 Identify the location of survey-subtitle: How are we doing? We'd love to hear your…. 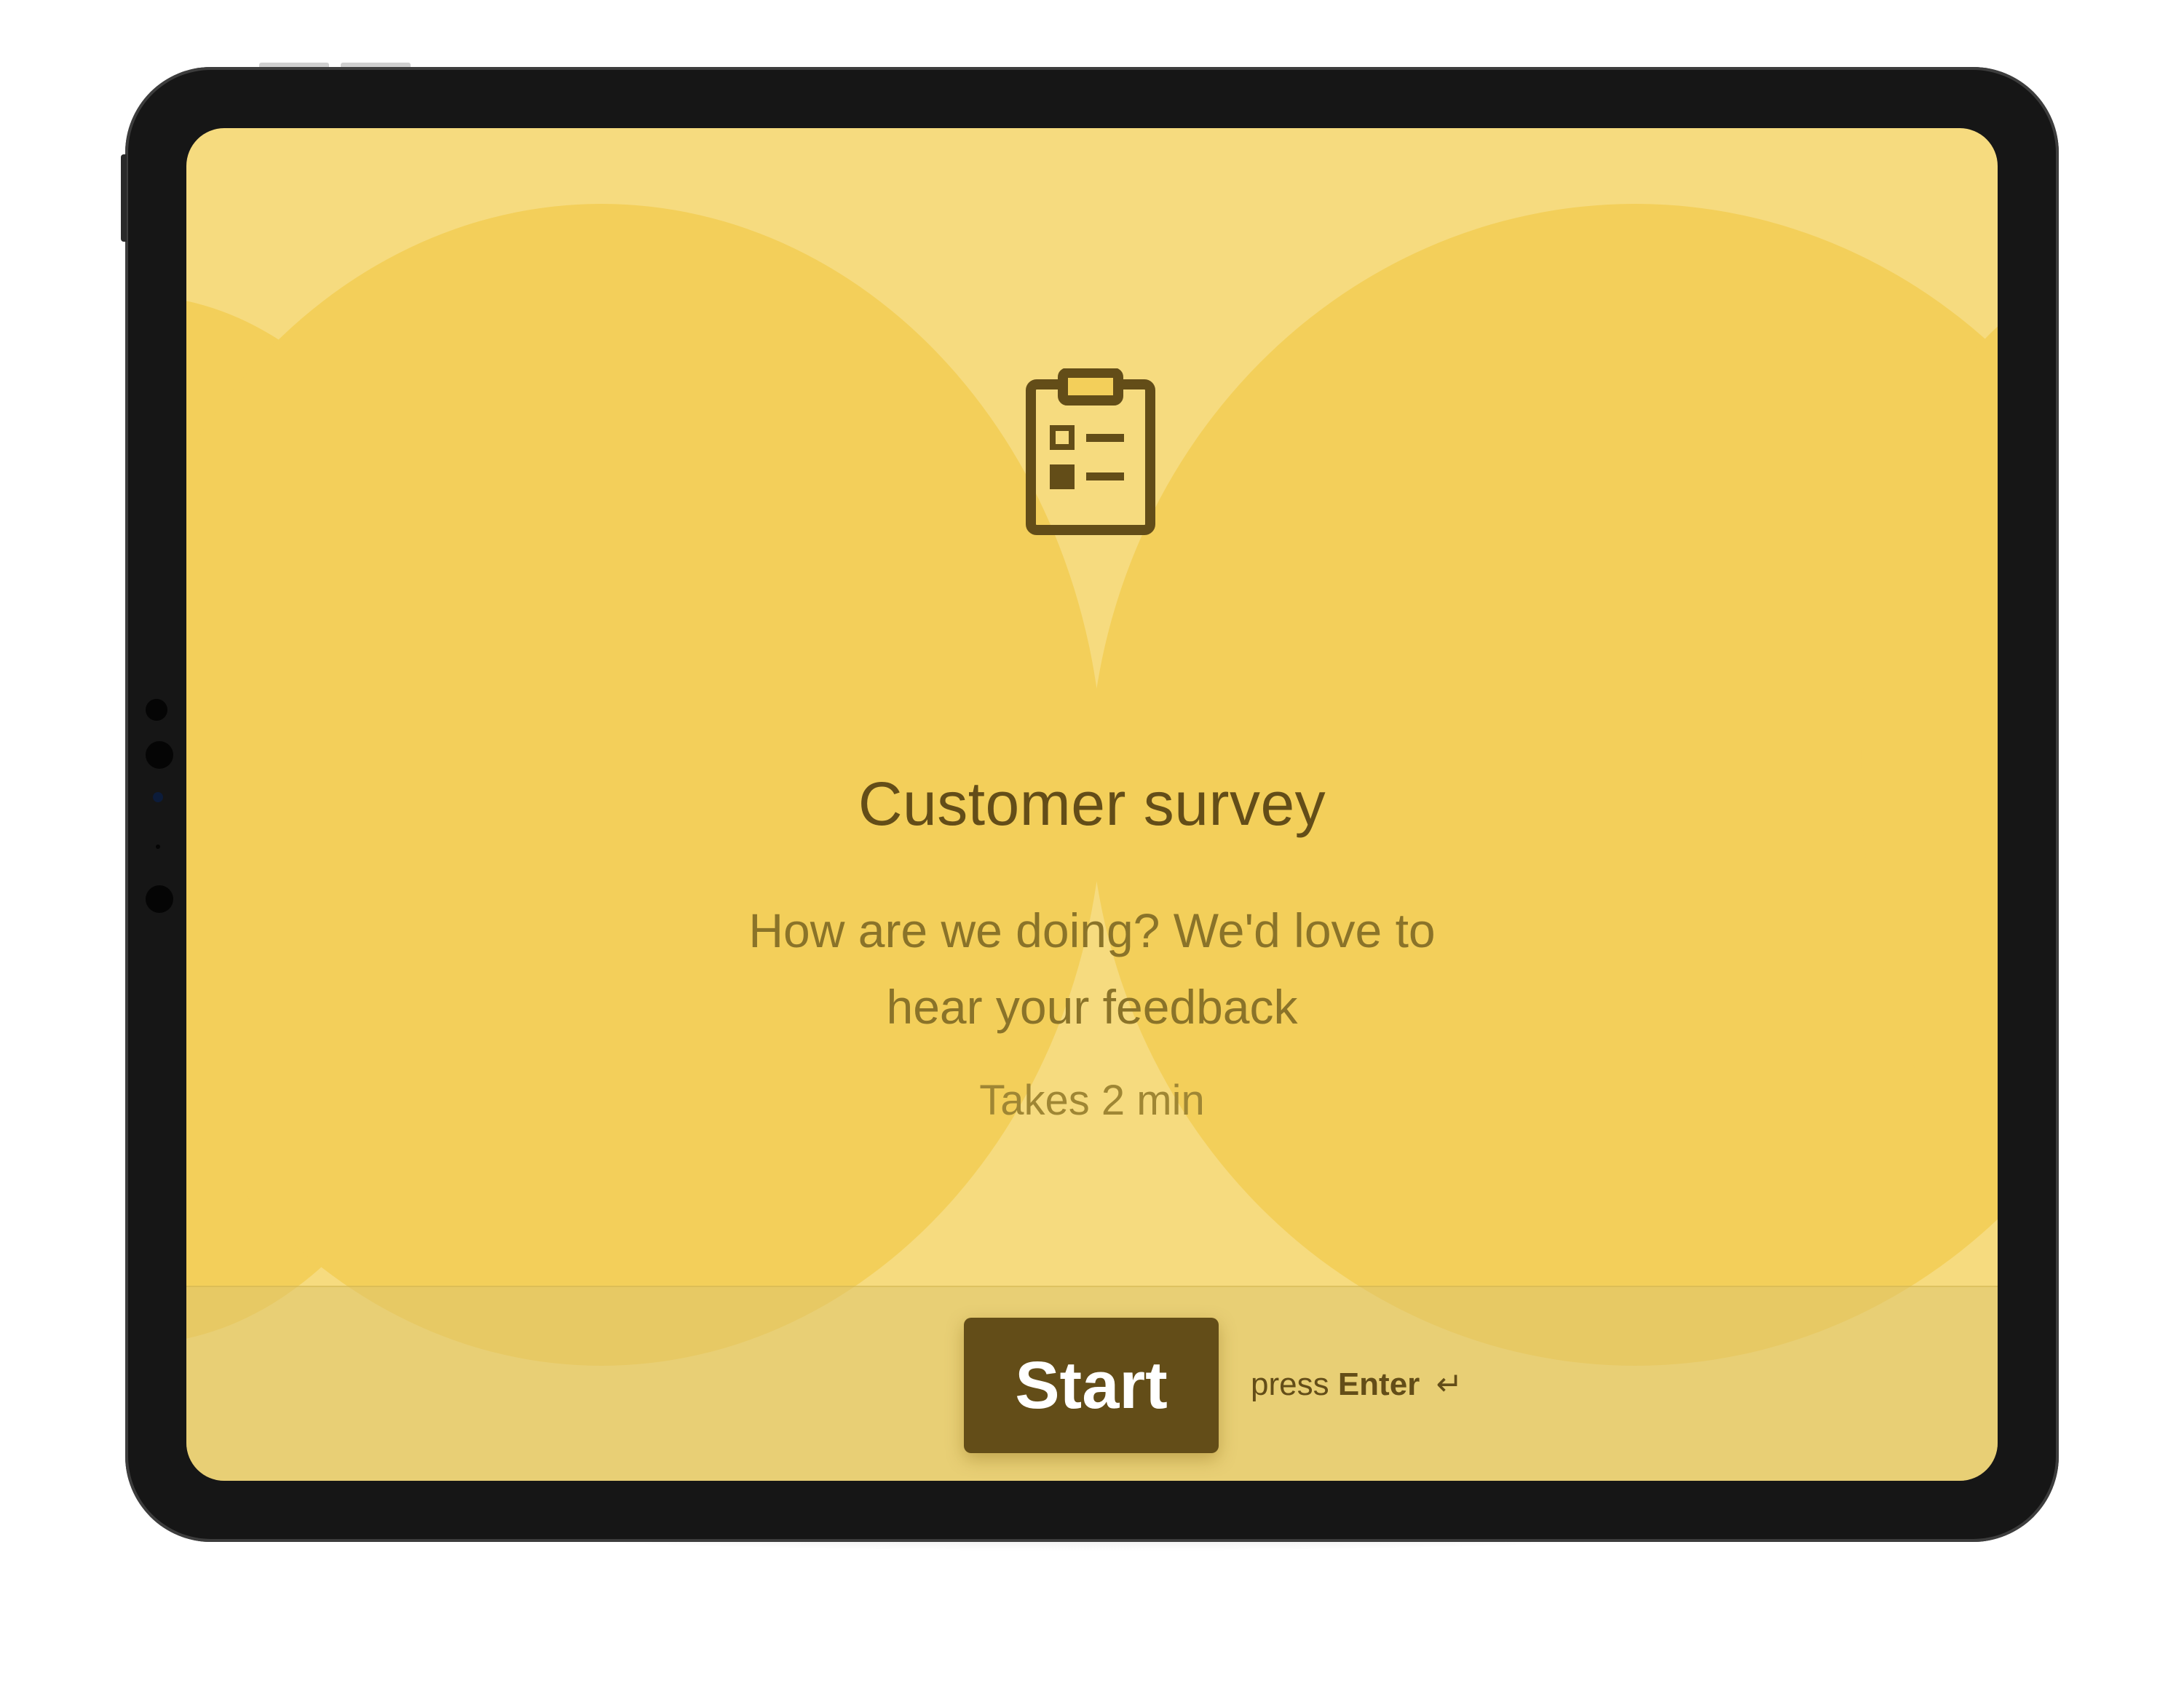
(1092, 968).